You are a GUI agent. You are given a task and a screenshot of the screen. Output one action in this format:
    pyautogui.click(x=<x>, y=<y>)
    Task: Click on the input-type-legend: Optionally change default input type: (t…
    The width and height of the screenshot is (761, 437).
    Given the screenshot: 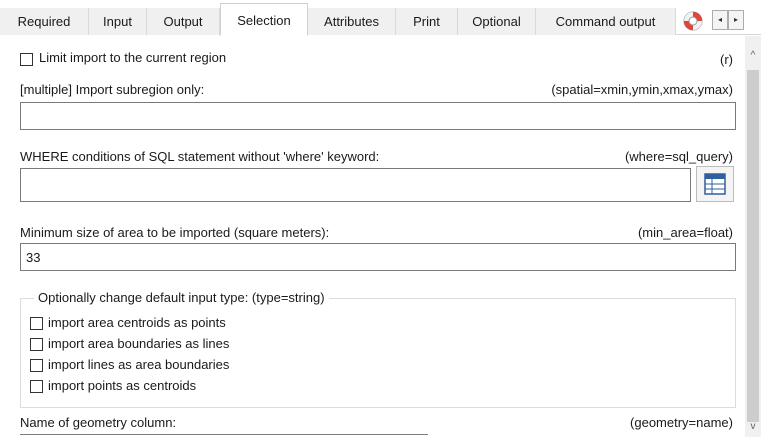 What is the action you would take?
    pyautogui.click(x=181, y=297)
    